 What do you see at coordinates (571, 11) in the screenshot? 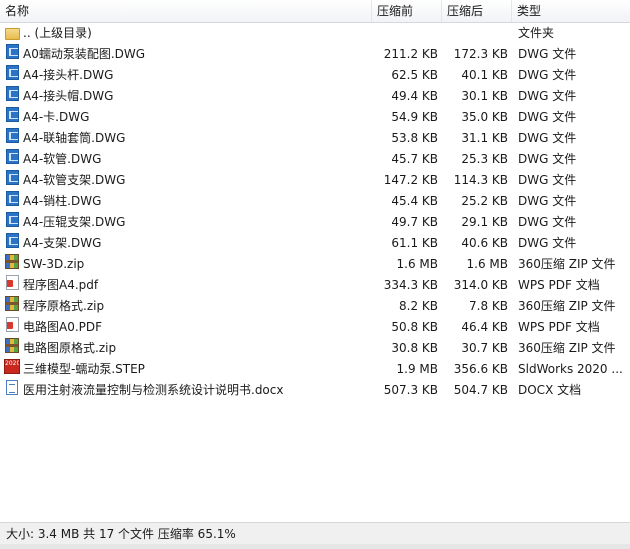
I see `column-header-type: 类型` at bounding box center [571, 11].